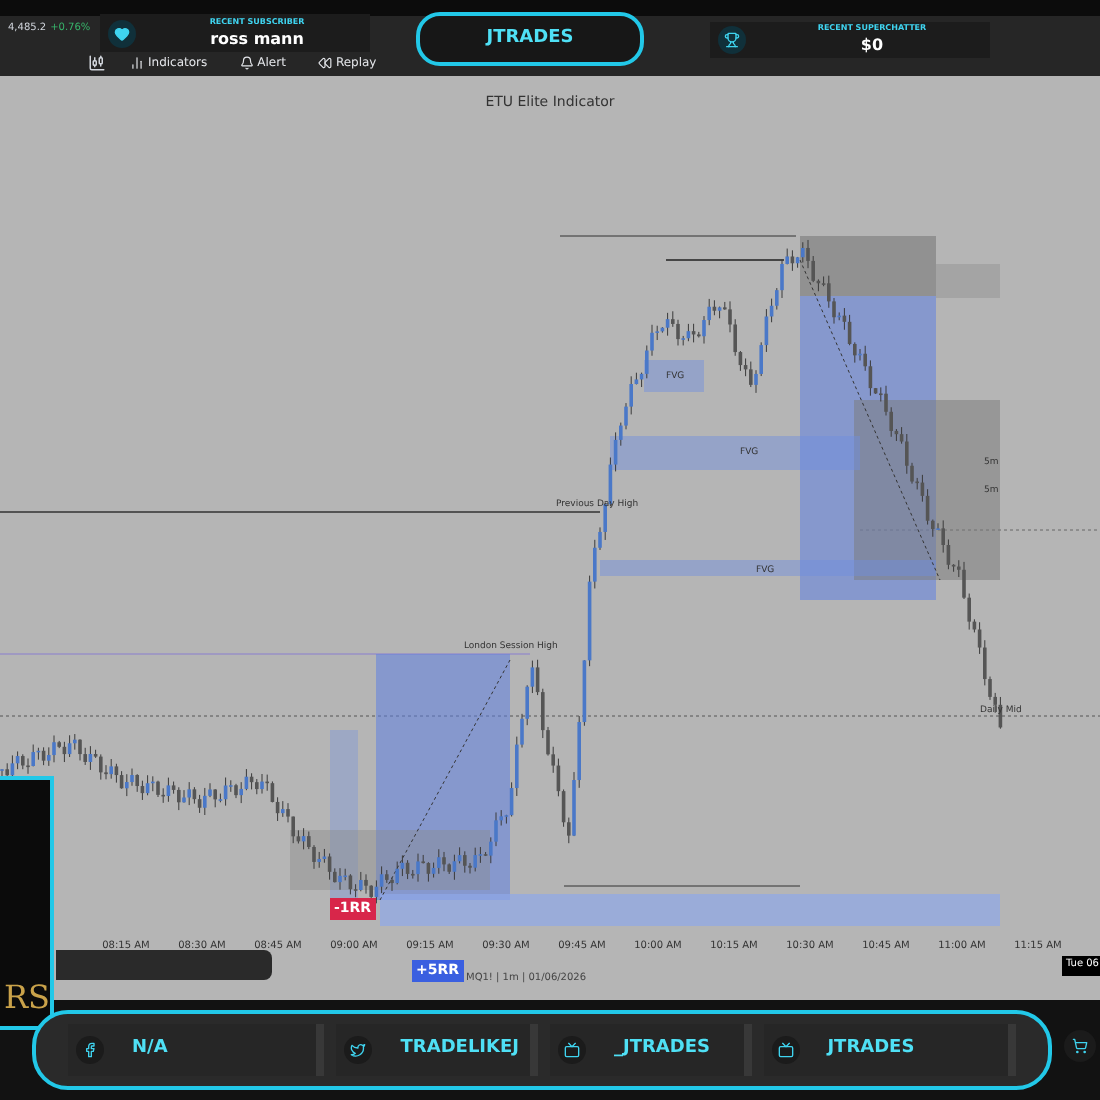 The width and height of the screenshot is (1100, 1100). What do you see at coordinates (890, 1050) in the screenshot?
I see `social-item: JTRADES` at bounding box center [890, 1050].